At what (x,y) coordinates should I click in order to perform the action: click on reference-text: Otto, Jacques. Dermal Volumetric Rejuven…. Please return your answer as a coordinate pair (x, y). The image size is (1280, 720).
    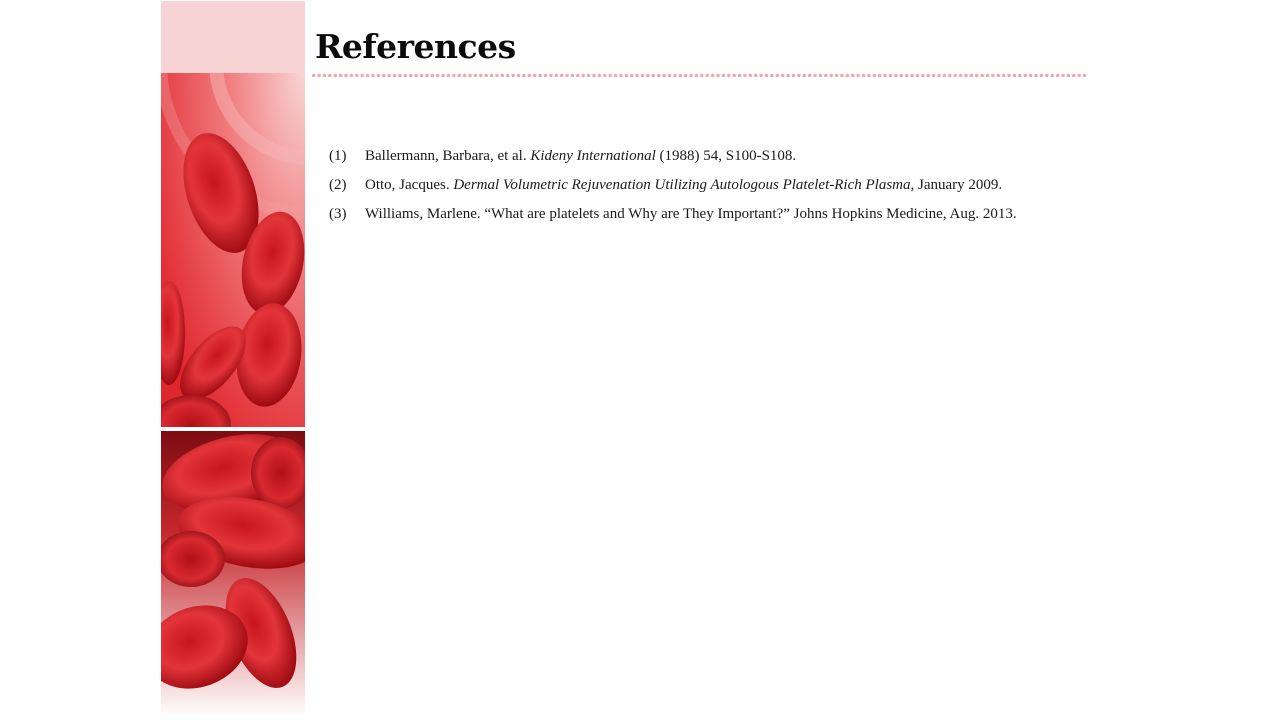
    Looking at the image, I should click on (683, 185).